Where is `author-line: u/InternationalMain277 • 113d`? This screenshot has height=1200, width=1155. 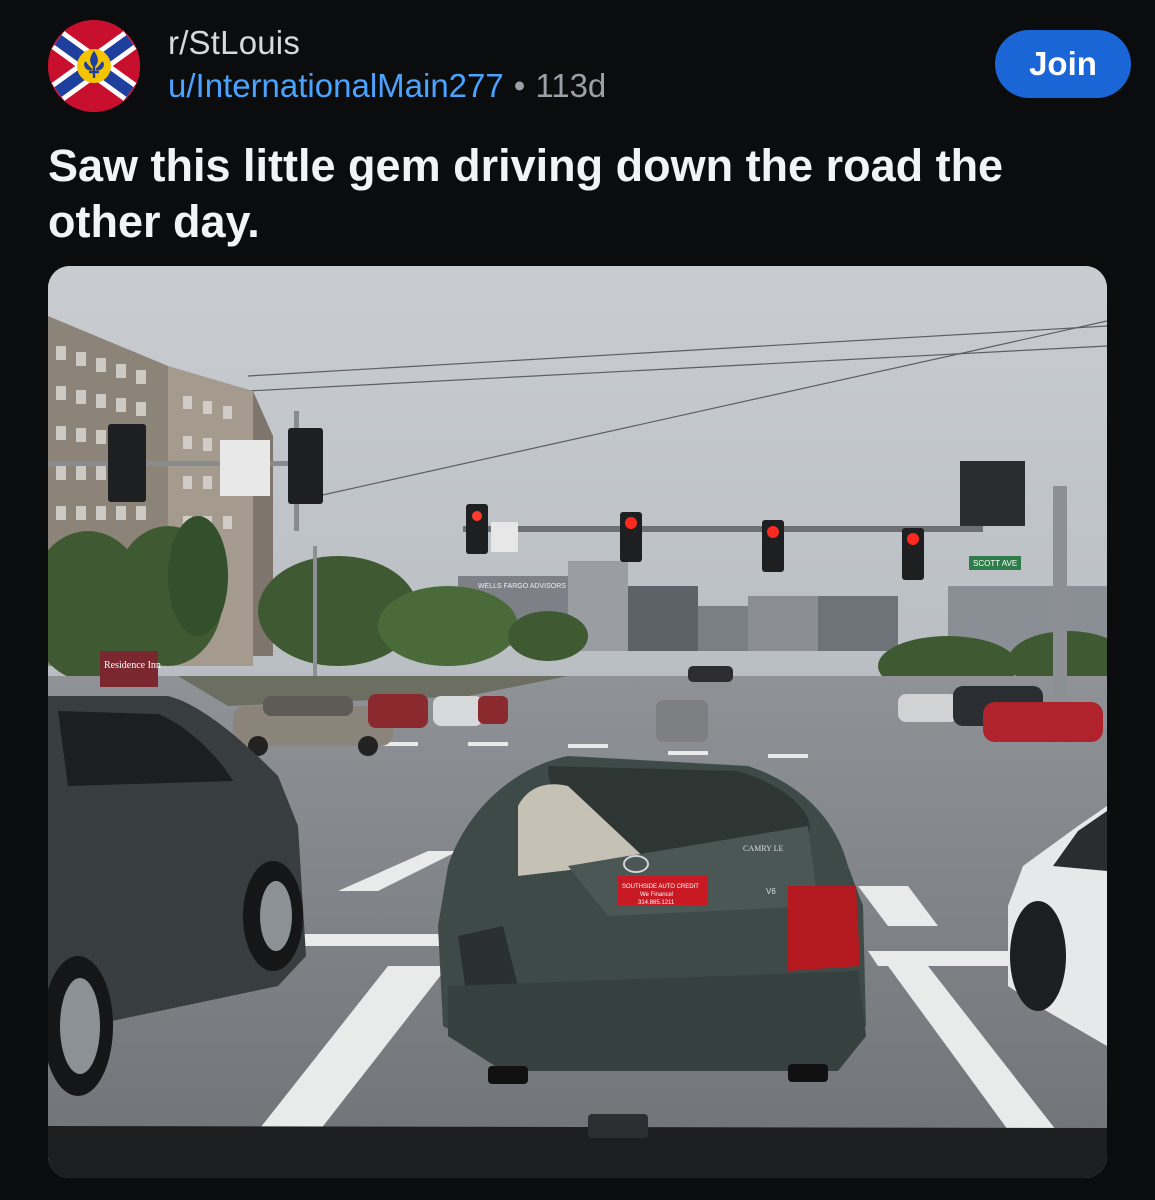 author-line: u/InternationalMain277 • 113d is located at coordinates (387, 86).